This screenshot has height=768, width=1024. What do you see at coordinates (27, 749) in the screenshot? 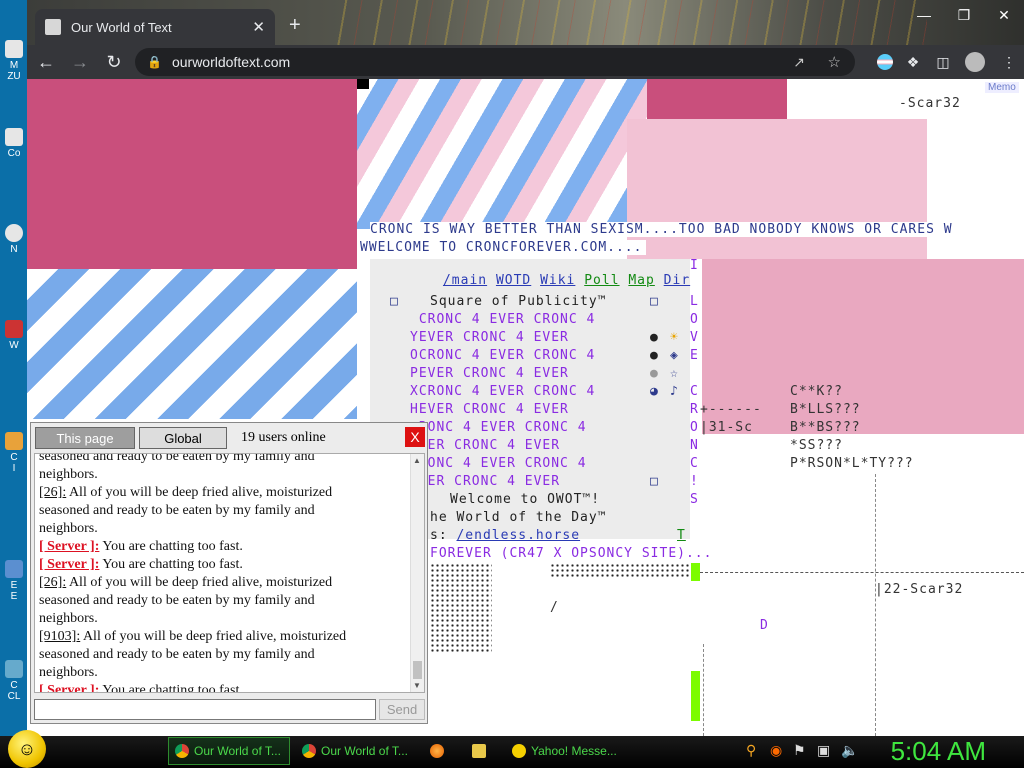
I see `start-smiley-icon: ☺` at bounding box center [27, 749].